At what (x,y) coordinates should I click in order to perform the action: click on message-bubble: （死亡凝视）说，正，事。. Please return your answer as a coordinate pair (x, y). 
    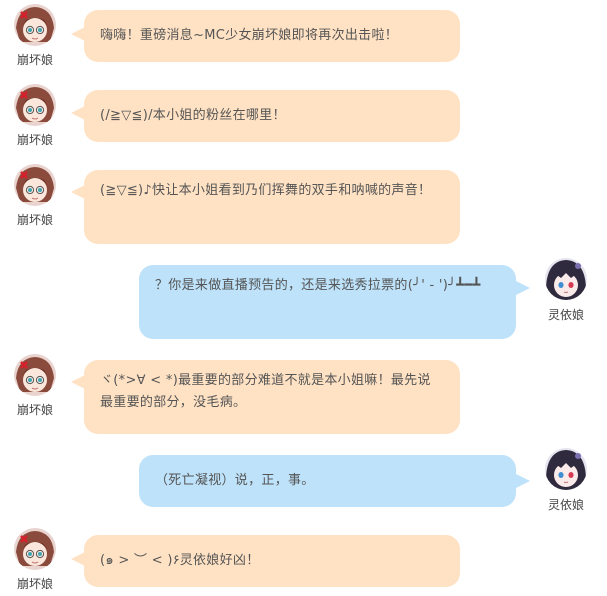
    Looking at the image, I should click on (327, 481).